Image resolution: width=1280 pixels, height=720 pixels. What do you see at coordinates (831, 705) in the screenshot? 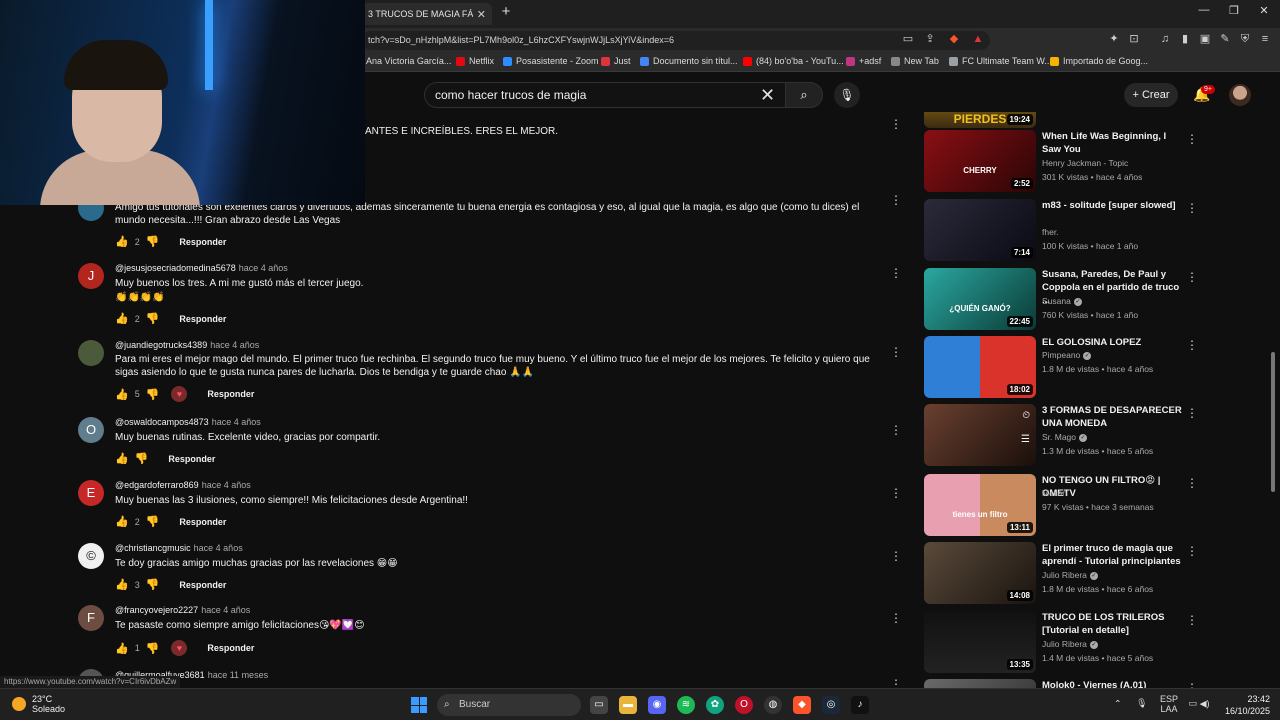
I see `steam-icon: ◎` at bounding box center [831, 705].